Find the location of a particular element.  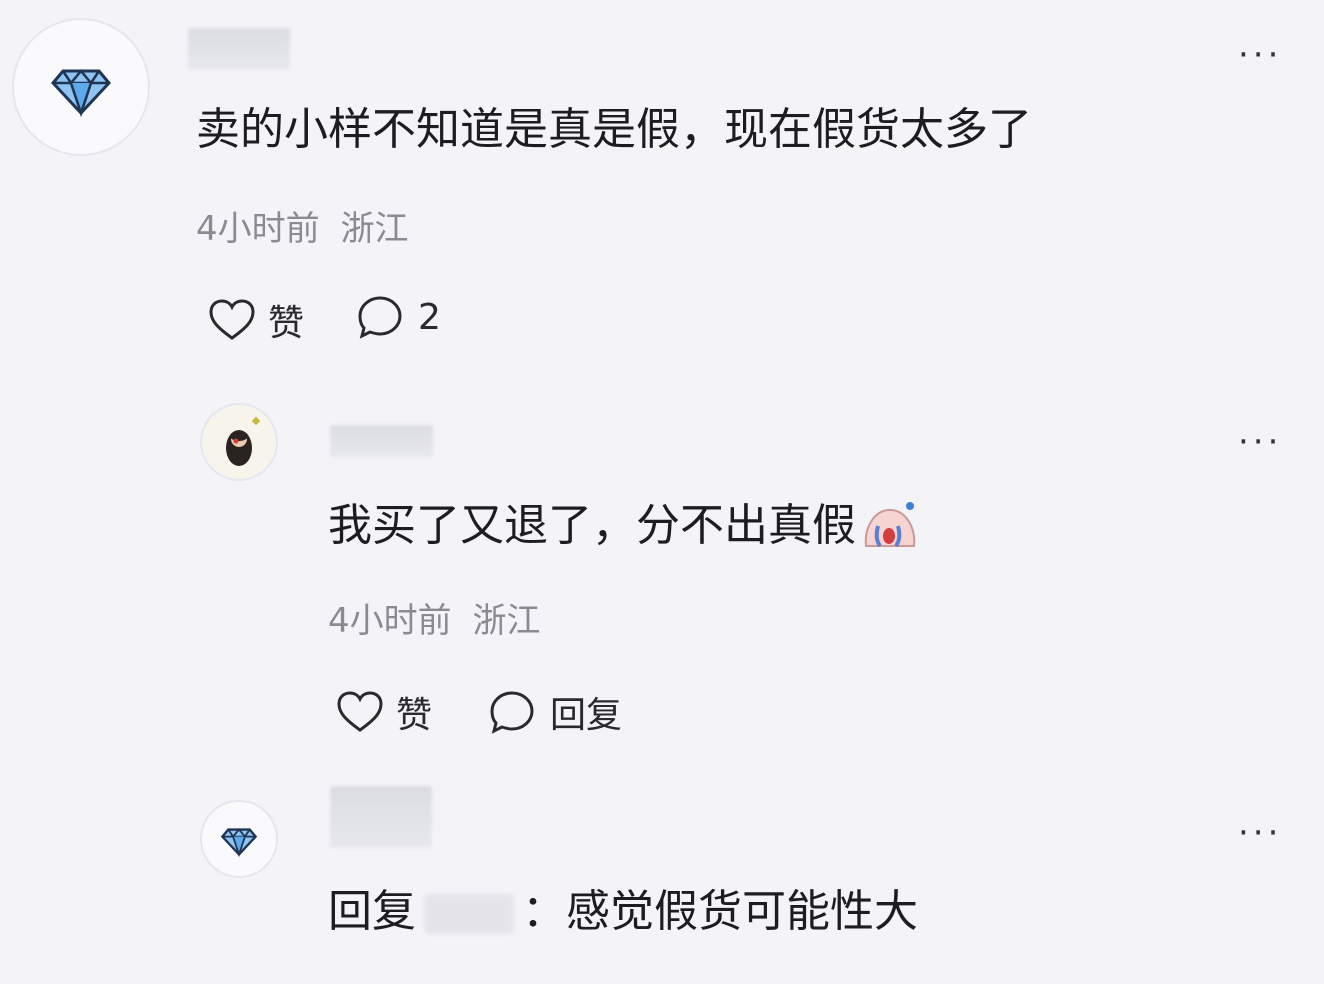

comment-text-content: 我买了又退了，分不出真假 is located at coordinates (592, 525).